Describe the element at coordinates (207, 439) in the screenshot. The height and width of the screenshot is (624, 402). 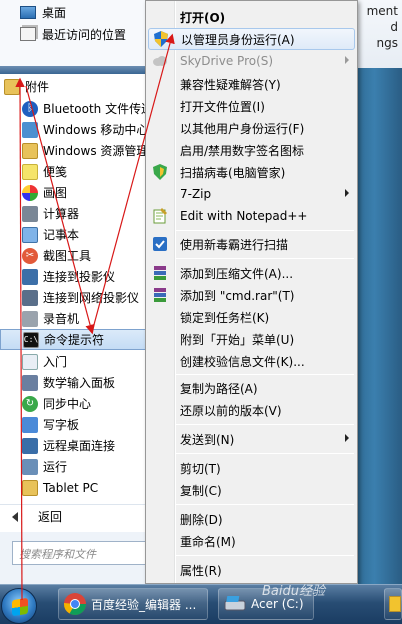
I see `menu-item-label: 发送到(N)` at that location.